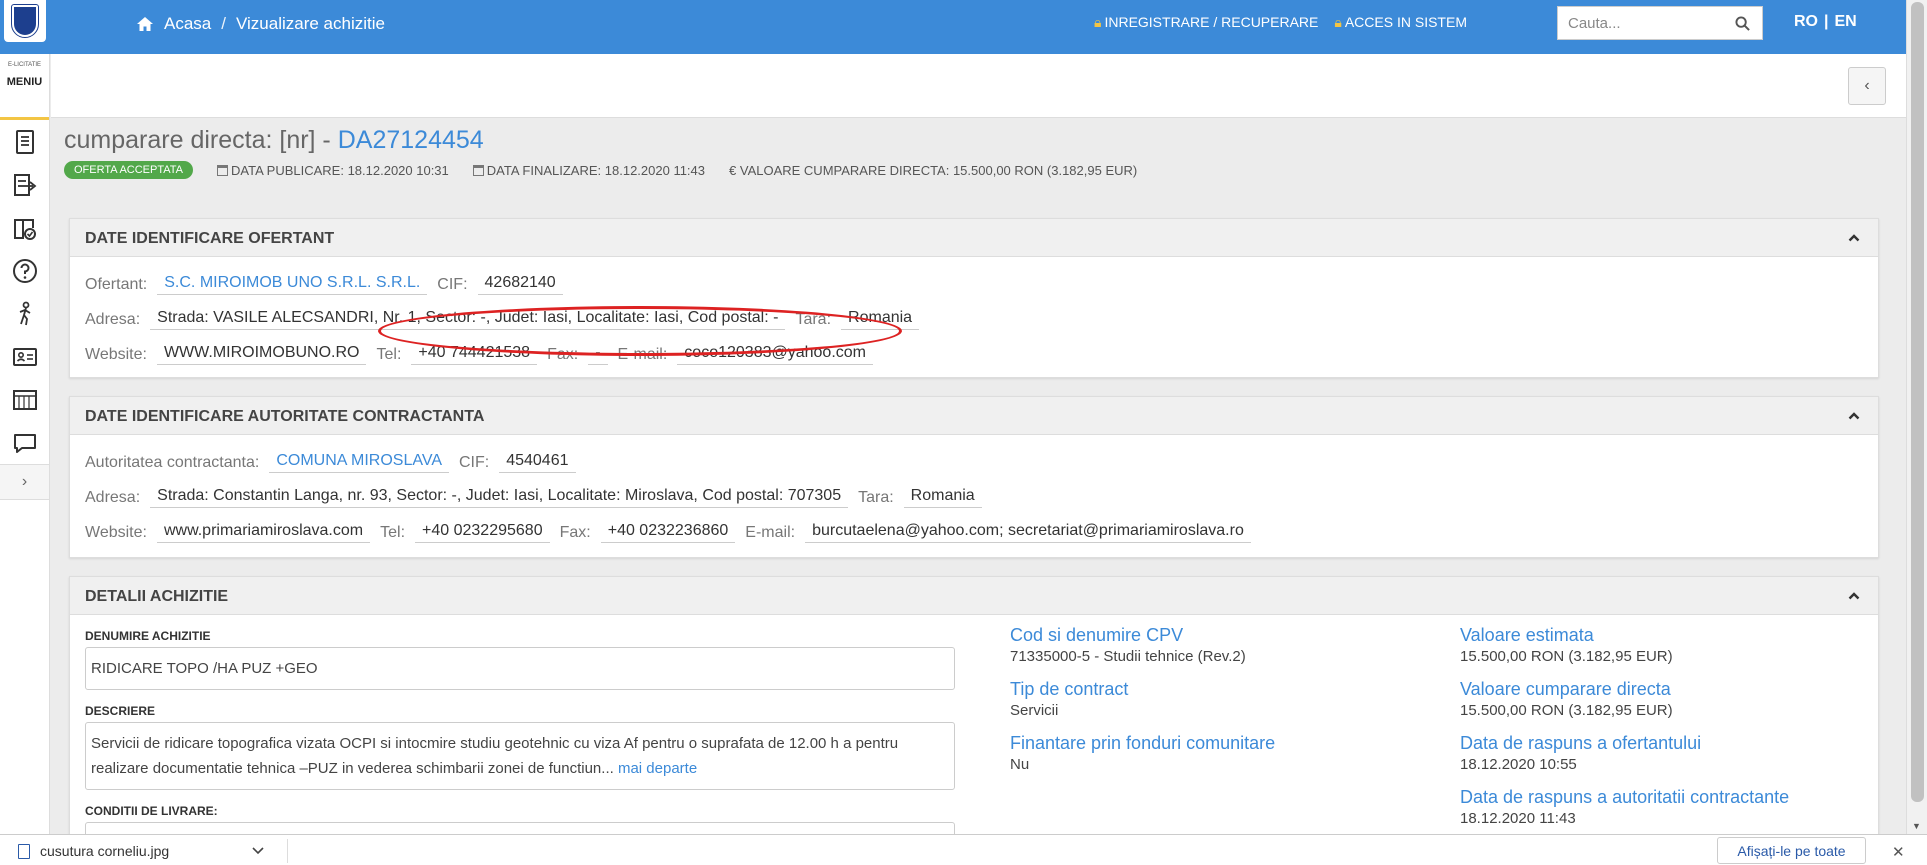  I want to click on contract-type-label: Tip de contract, so click(1069, 689).